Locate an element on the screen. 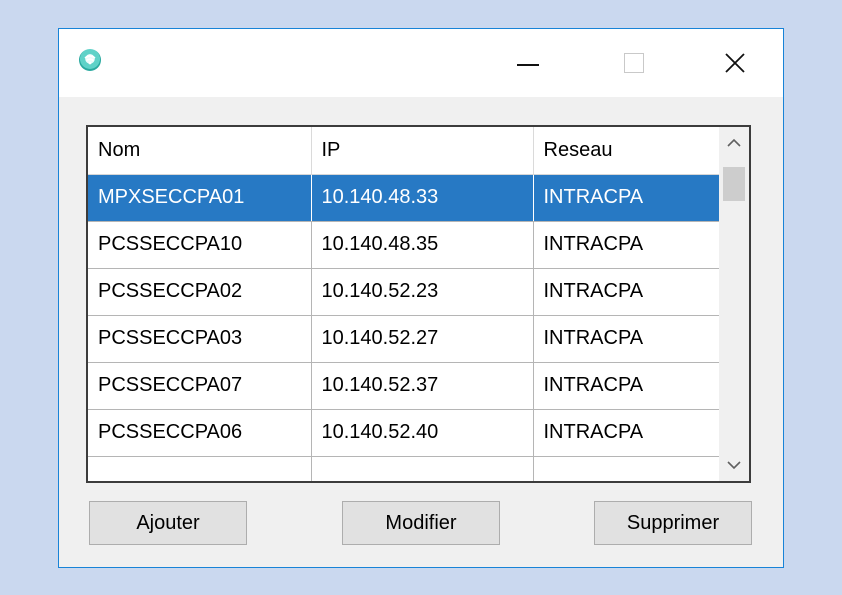 Image resolution: width=842 pixels, height=595 pixels. cell-nom: PCSSECCPA06 is located at coordinates (200, 433).